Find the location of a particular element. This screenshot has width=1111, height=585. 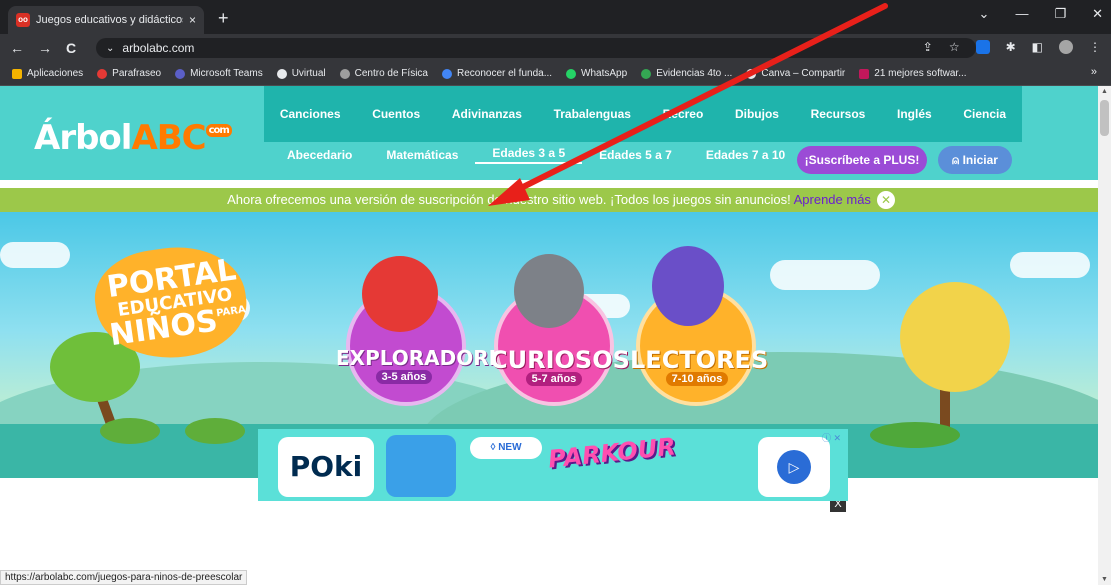

cat-character is located at coordinates (688, 286).